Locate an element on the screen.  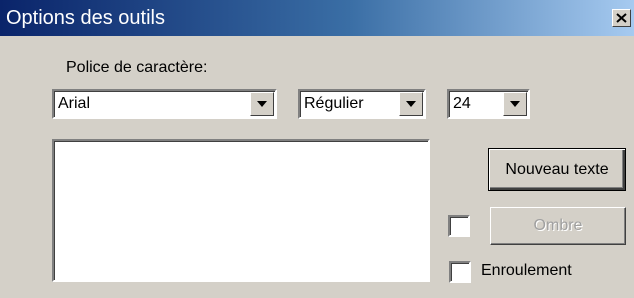
font-family-dropdown-button is located at coordinates (262, 104).